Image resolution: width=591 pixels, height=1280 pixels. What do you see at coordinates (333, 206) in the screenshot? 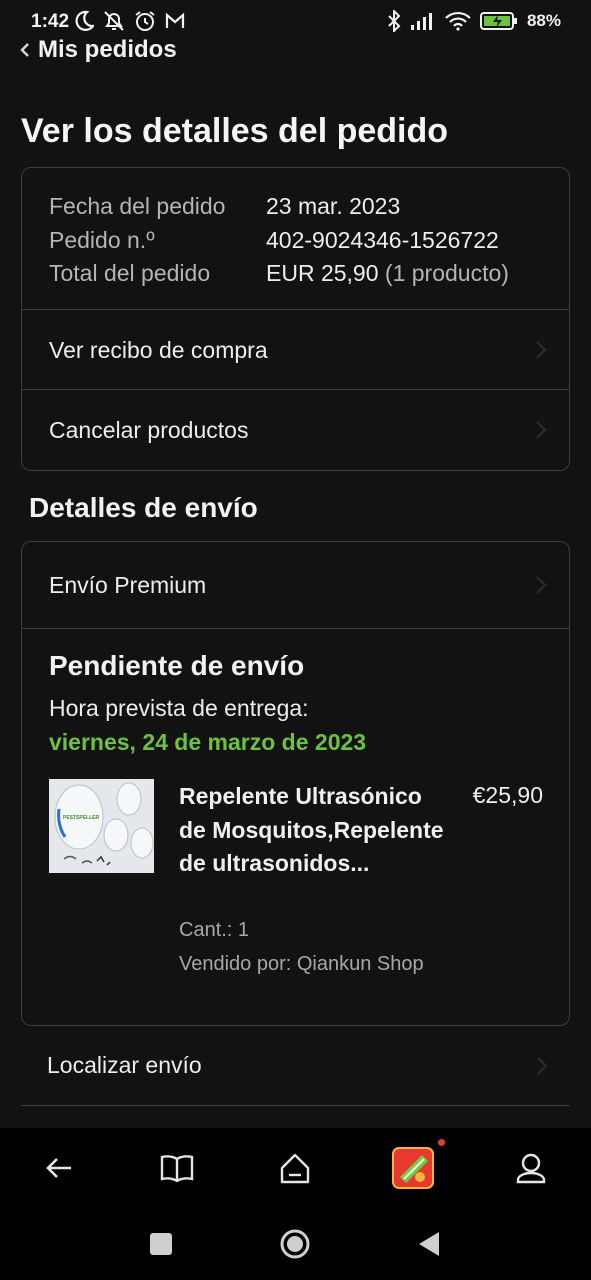
I see `order-date-value: 23 mar. 2023` at bounding box center [333, 206].